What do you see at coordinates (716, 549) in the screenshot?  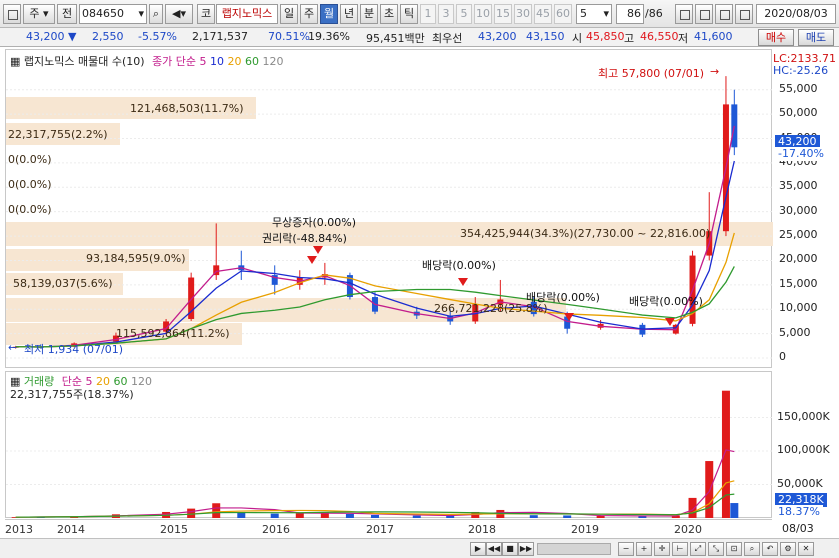 I see `shrink-icon: ⤡` at bounding box center [716, 549].